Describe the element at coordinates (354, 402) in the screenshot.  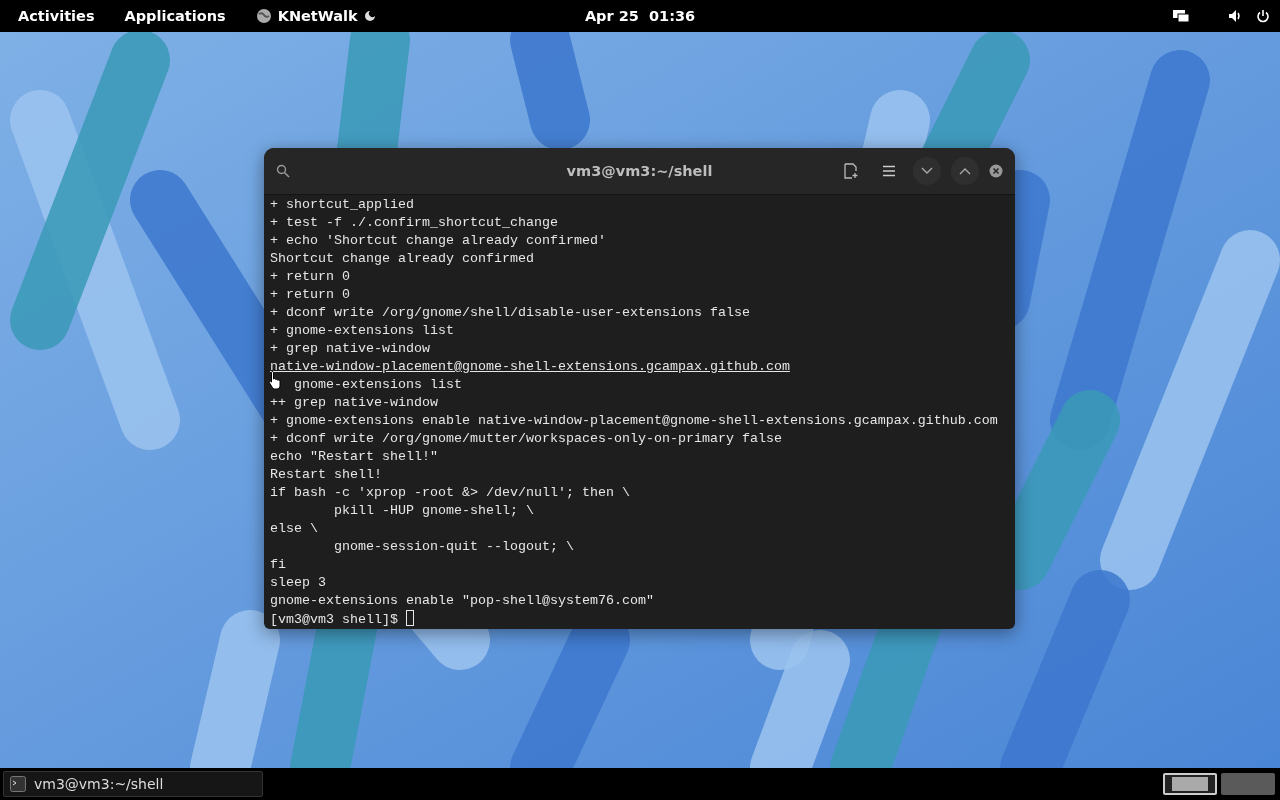
I see `terminal-line: ++ grep native-window` at that location.